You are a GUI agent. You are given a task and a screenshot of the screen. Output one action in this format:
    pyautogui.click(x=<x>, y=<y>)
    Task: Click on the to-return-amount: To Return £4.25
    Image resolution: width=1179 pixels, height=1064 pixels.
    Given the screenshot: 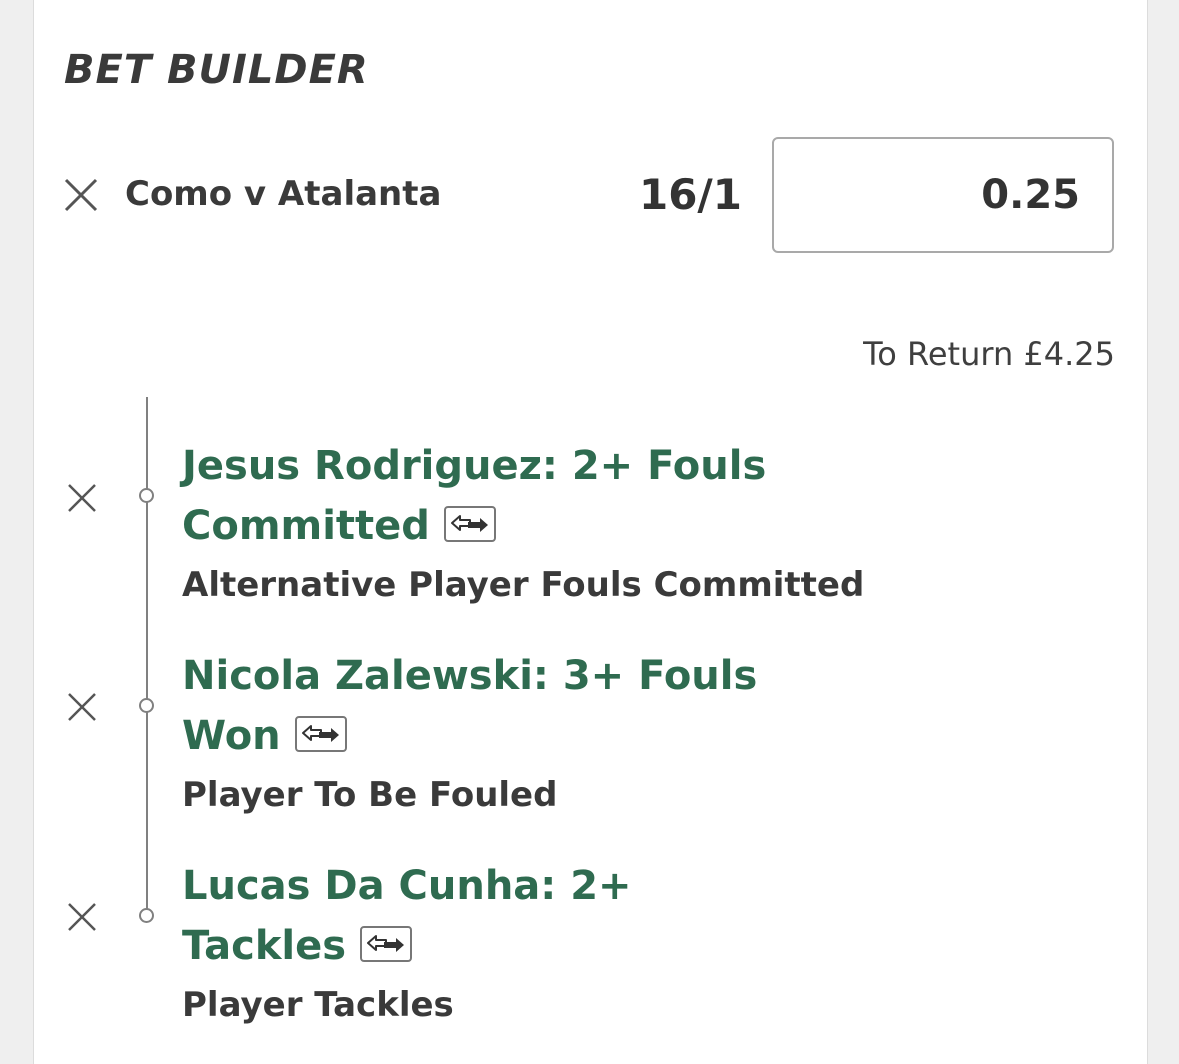 What is the action you would take?
    pyautogui.click(x=989, y=354)
    